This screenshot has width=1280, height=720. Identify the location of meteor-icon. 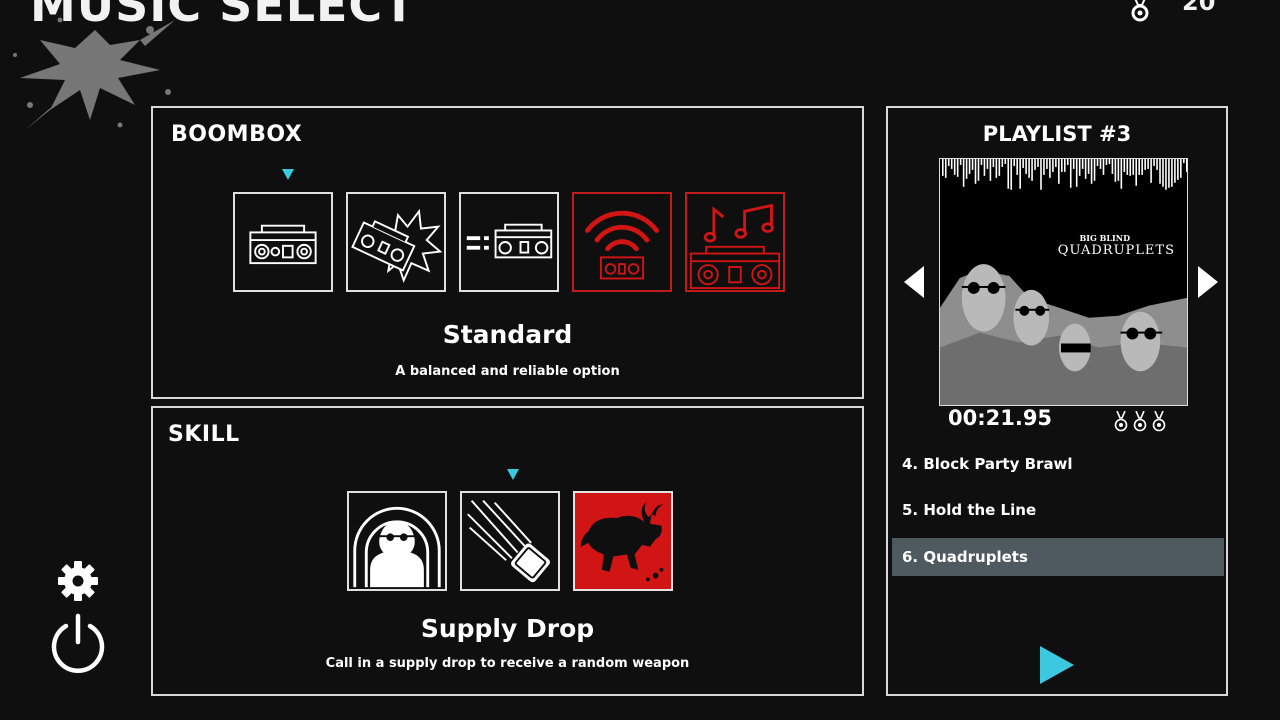
(508, 541).